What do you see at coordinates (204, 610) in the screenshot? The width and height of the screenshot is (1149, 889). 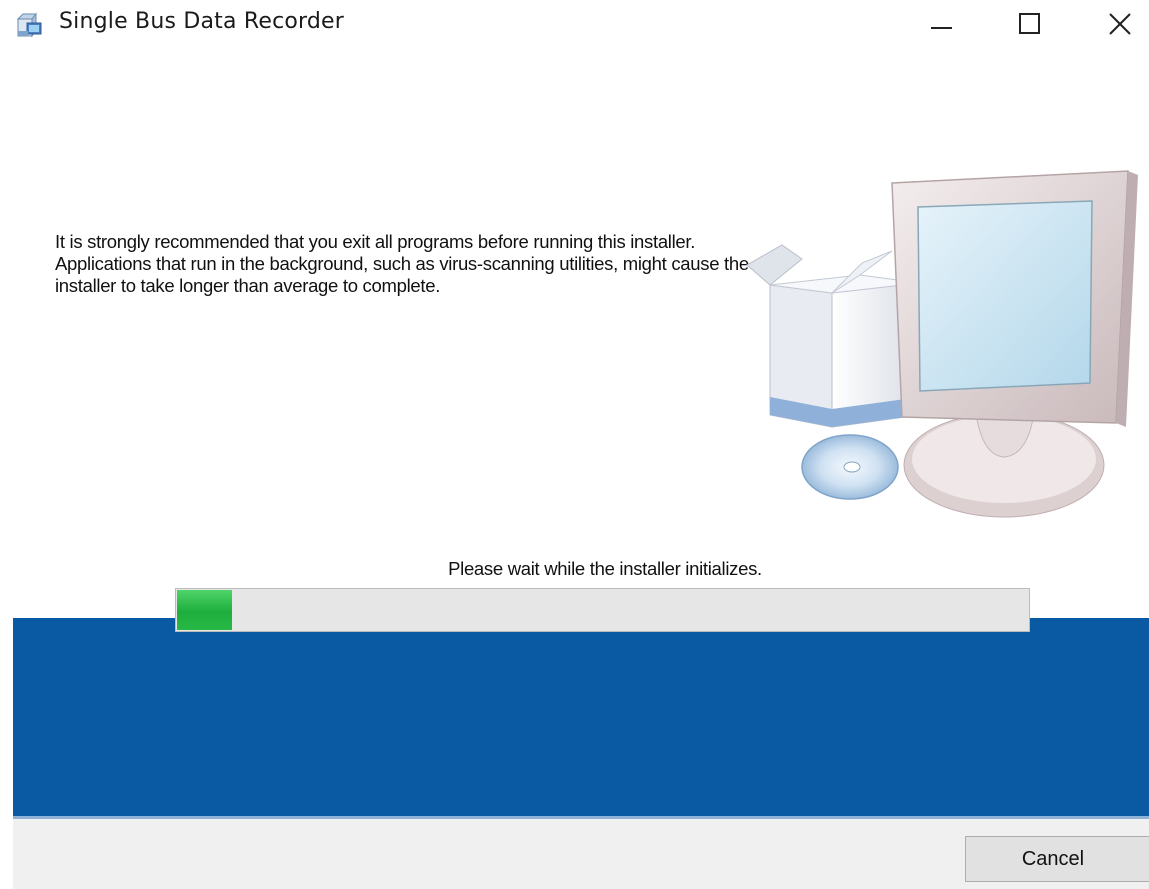 I see `progress-fill` at bounding box center [204, 610].